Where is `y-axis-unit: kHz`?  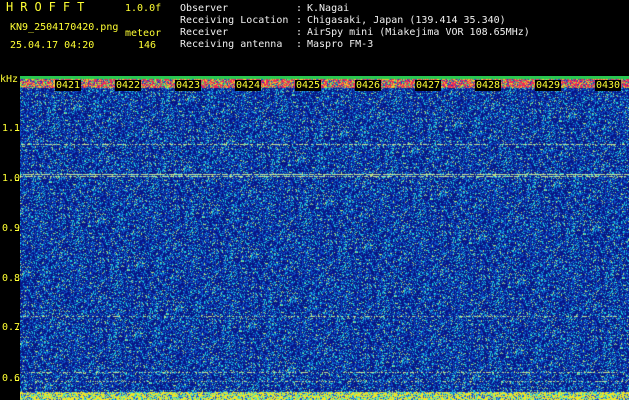
y-axis-unit: kHz is located at coordinates (9, 79).